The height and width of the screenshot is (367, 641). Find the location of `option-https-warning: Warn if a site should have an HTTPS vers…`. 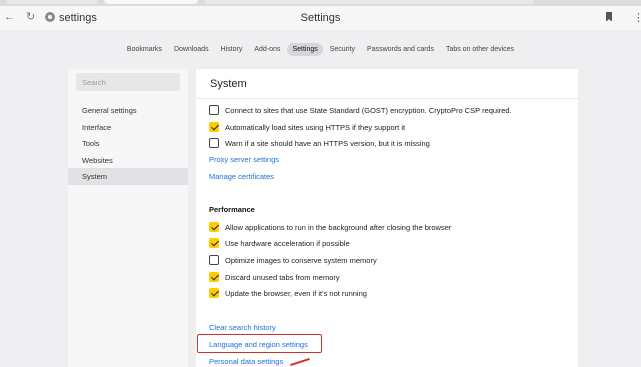

option-https-warning: Warn if a site should have an HTTPS vers… is located at coordinates (319, 143).